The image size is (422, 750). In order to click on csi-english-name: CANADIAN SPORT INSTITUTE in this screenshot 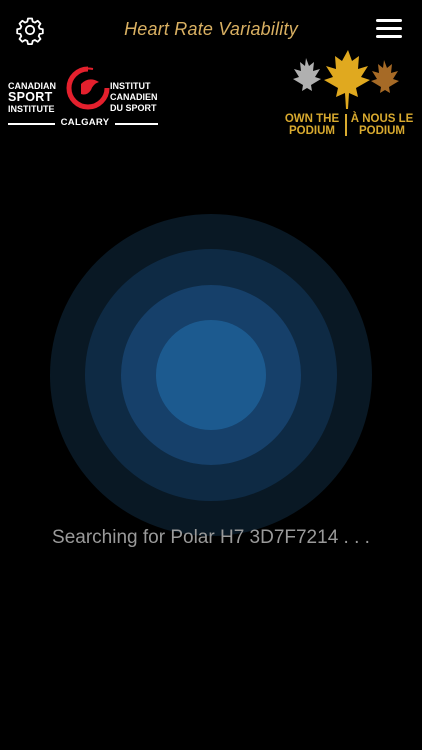, I will do `click(32, 97)`.